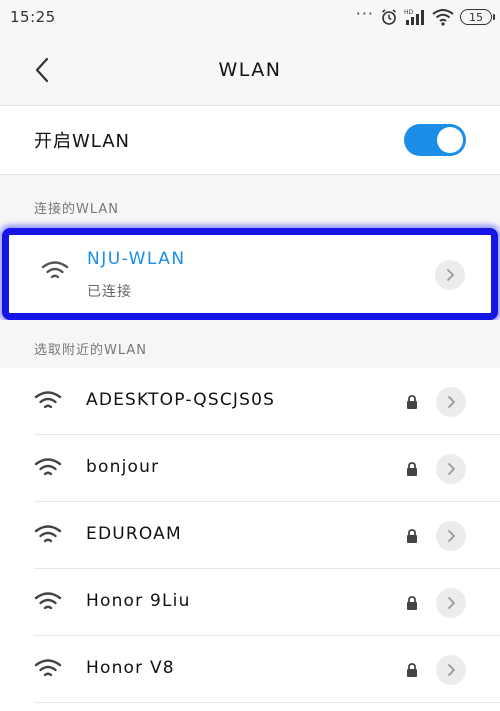 The image size is (500, 711). What do you see at coordinates (130, 668) in the screenshot?
I see `network-name: Honor V8` at bounding box center [130, 668].